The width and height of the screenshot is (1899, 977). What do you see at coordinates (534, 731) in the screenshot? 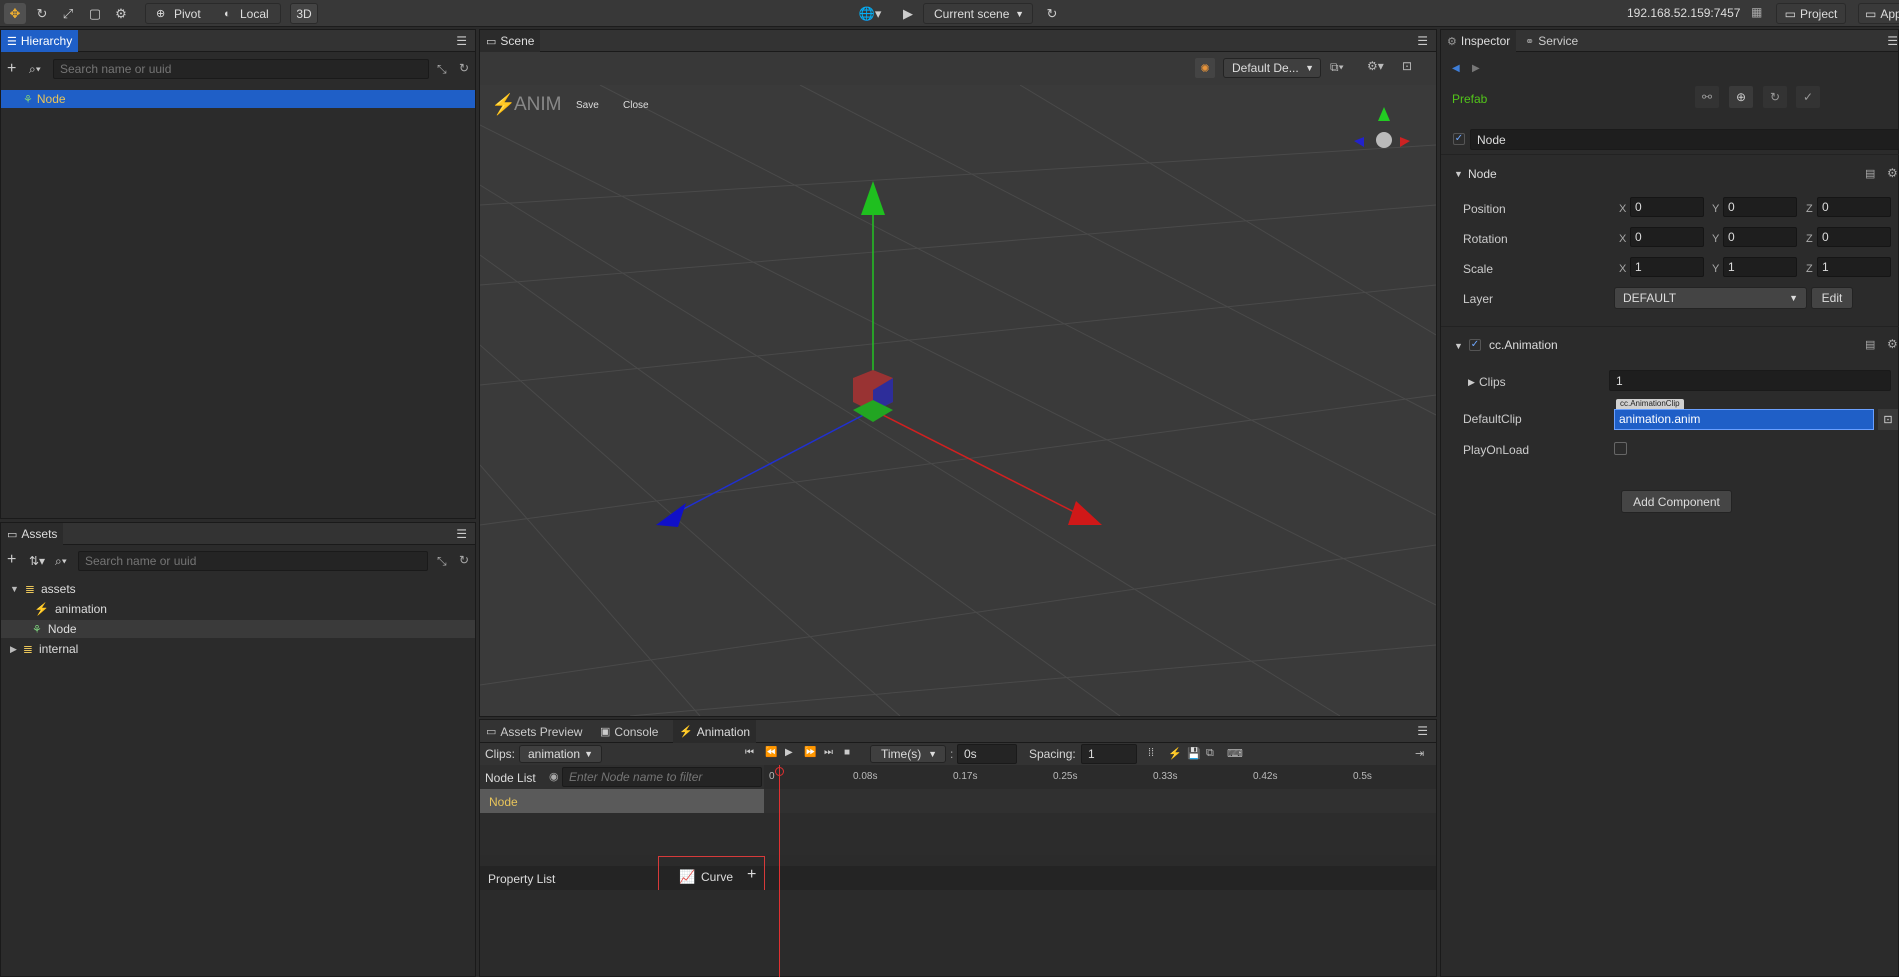
I see `tab-assets-preview: ▭ Assets Preview` at bounding box center [534, 731].